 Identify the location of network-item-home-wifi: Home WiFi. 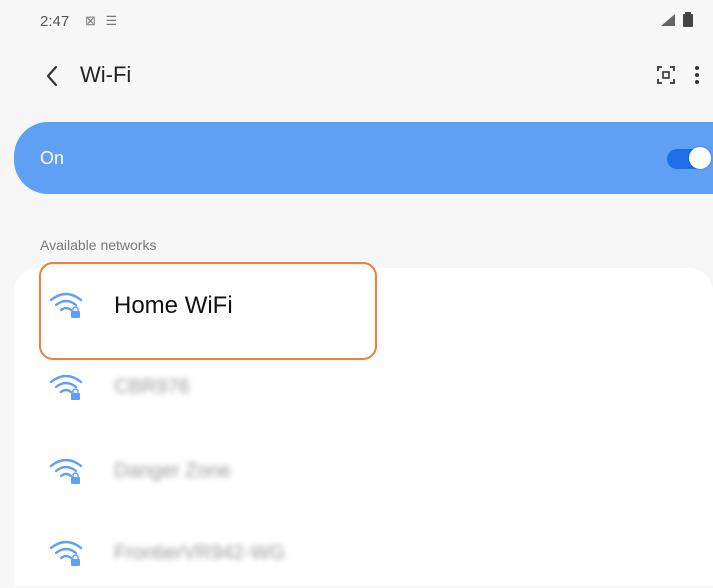
(363, 306).